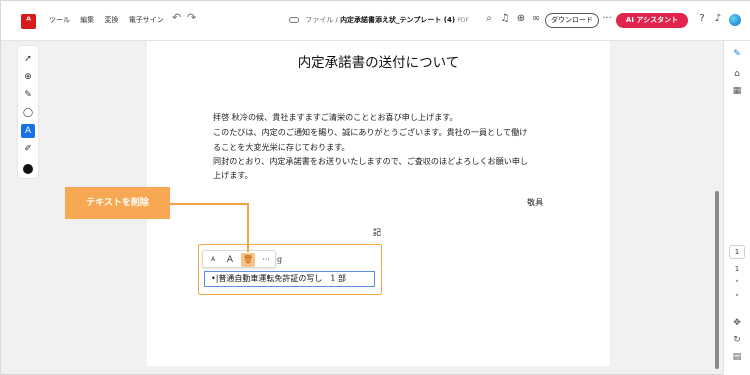 The width and height of the screenshot is (750, 375). Describe the element at coordinates (28, 77) in the screenshot. I see `zoom-icon: ⊕` at that location.